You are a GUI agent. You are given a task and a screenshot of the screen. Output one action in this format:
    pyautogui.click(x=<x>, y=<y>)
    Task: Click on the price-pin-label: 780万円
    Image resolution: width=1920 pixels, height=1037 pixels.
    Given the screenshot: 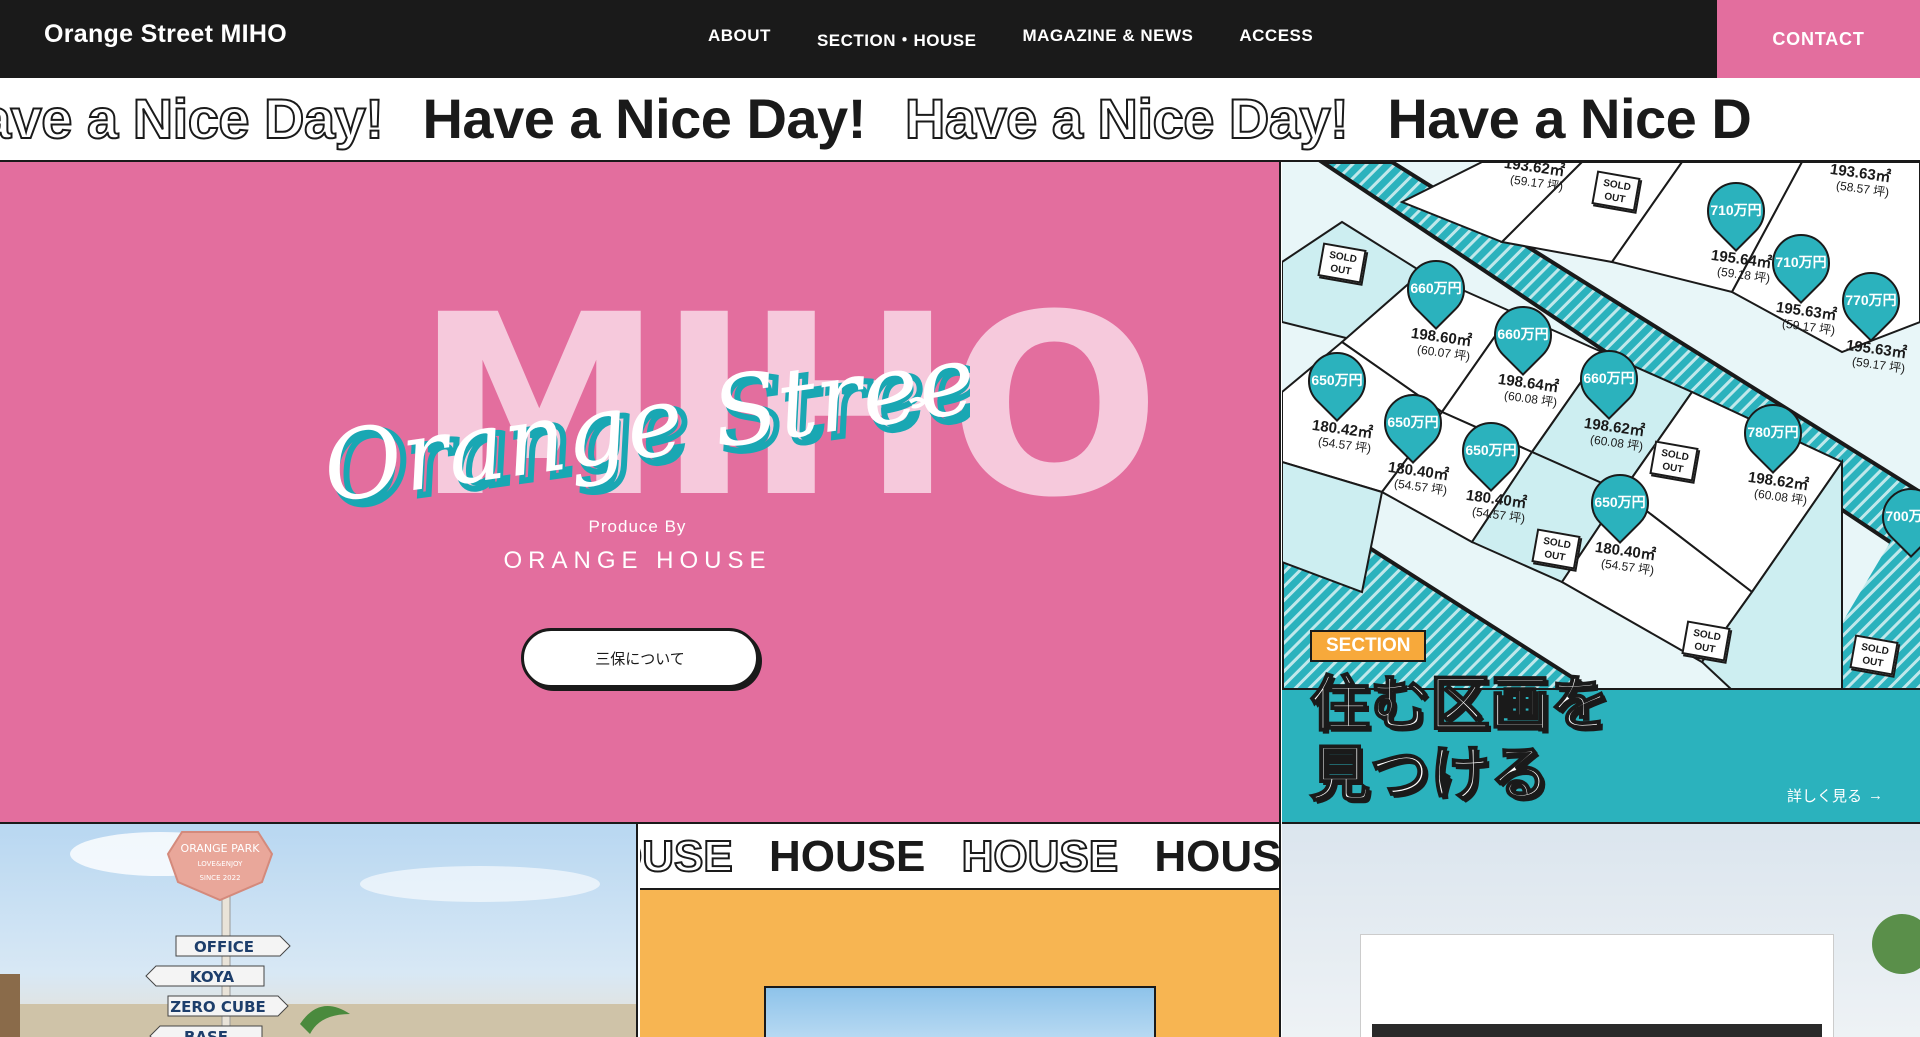 What is the action you would take?
    pyautogui.click(x=1773, y=432)
    